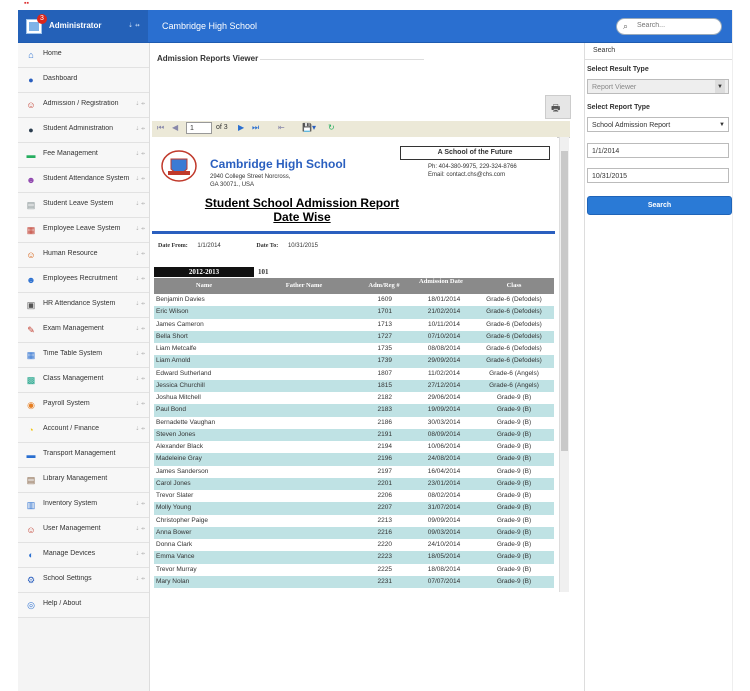 This screenshot has height=691, width=750. What do you see at coordinates (658, 86) in the screenshot?
I see `result-type-select: Report Viewer ▼` at bounding box center [658, 86].